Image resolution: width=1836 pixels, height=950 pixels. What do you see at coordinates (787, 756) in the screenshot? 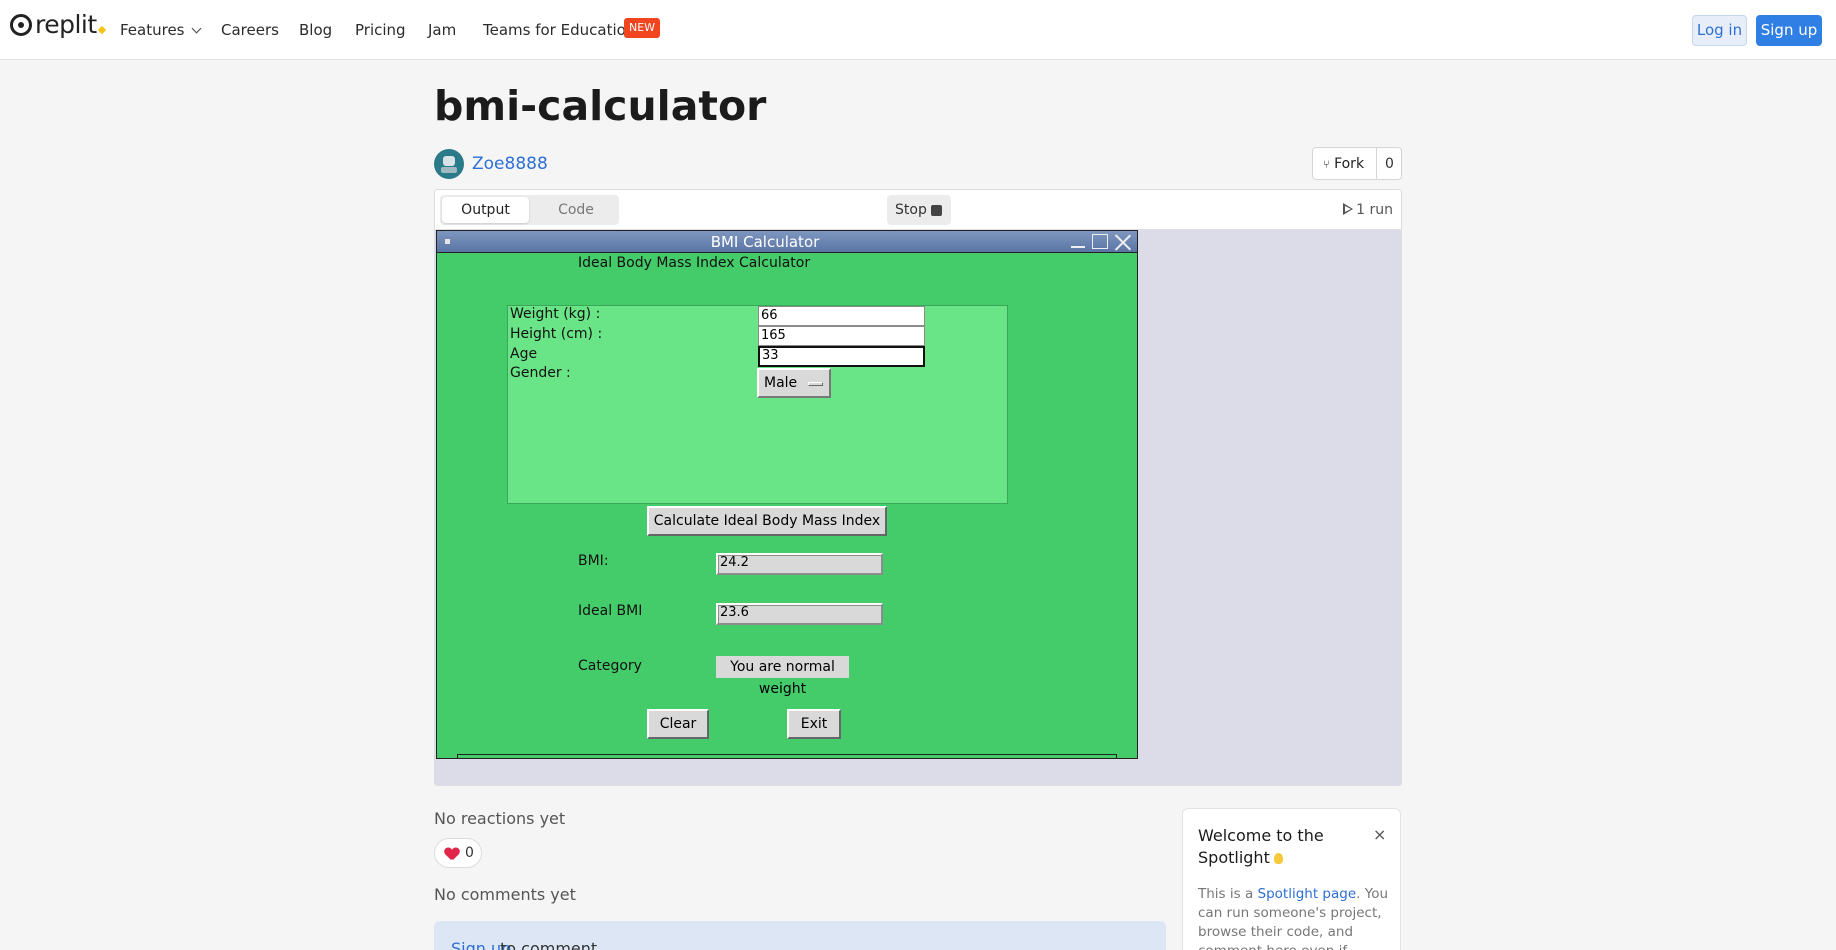
I see `window-bottom-edge` at bounding box center [787, 756].